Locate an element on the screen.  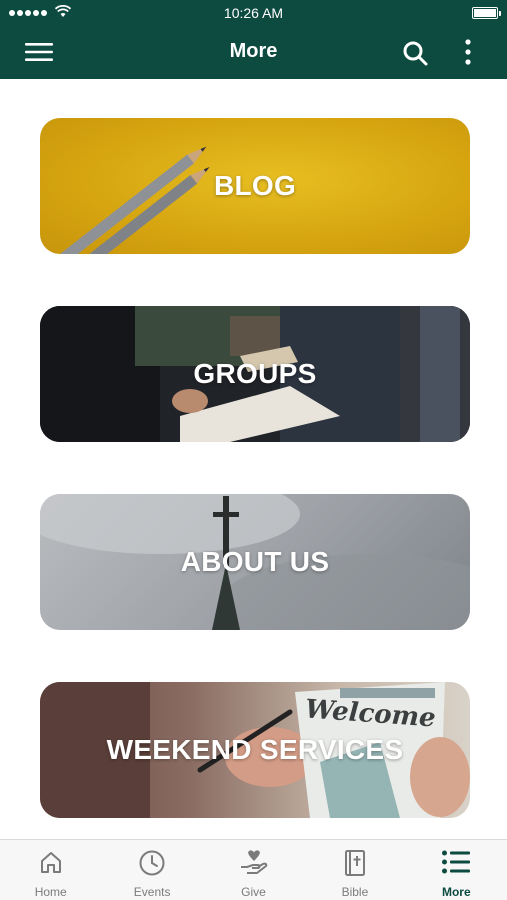
bottom-tab-bar: Home Events Give Bible More is located at coordinates (253, 869).